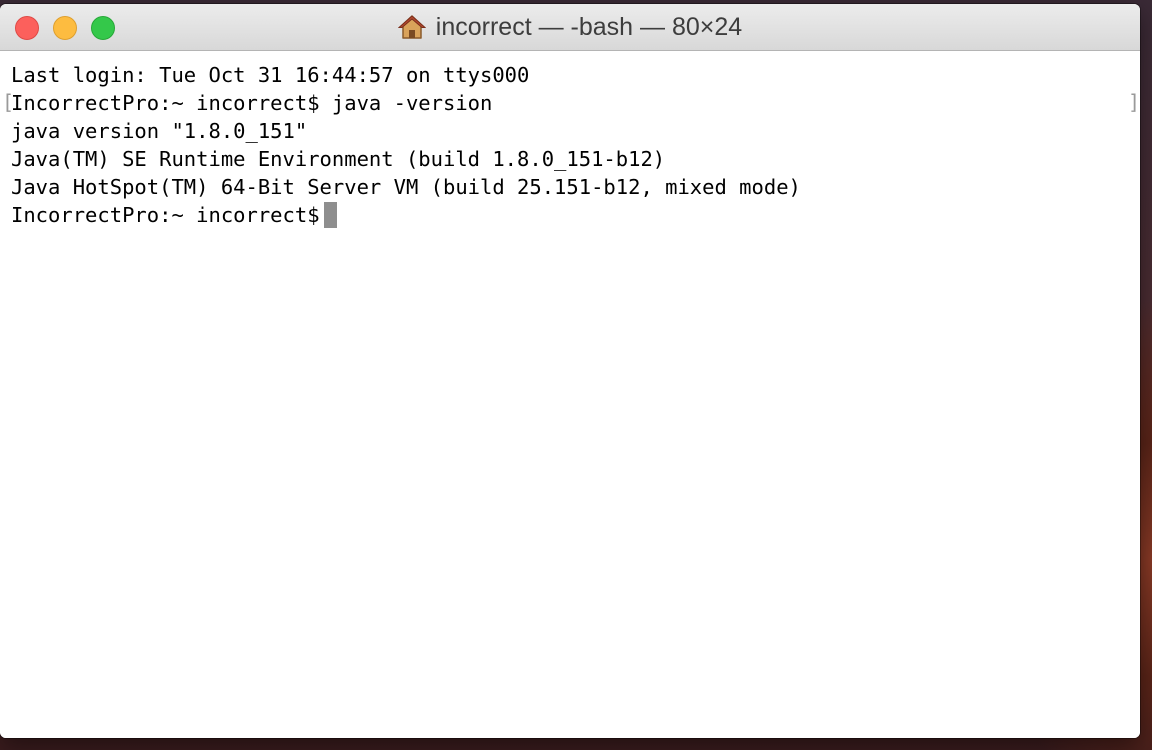 This screenshot has height=750, width=1152. What do you see at coordinates (1134, 102) in the screenshot?
I see `line-mark-right: ]` at bounding box center [1134, 102].